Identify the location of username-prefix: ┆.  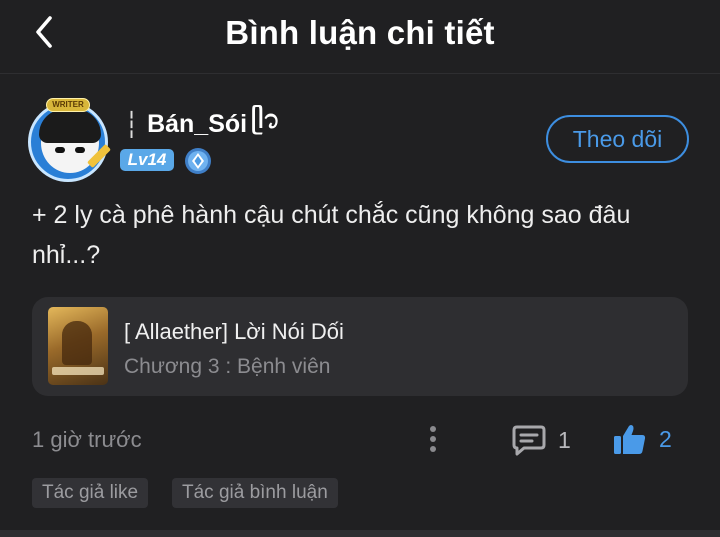
(132, 124).